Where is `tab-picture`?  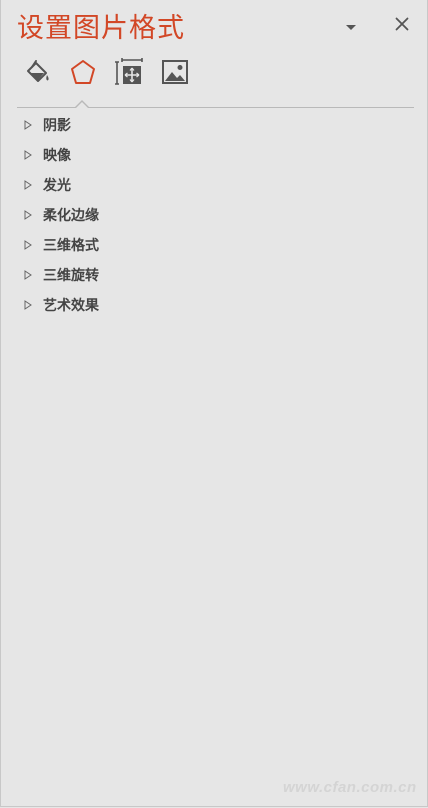
tab-picture is located at coordinates (175, 74).